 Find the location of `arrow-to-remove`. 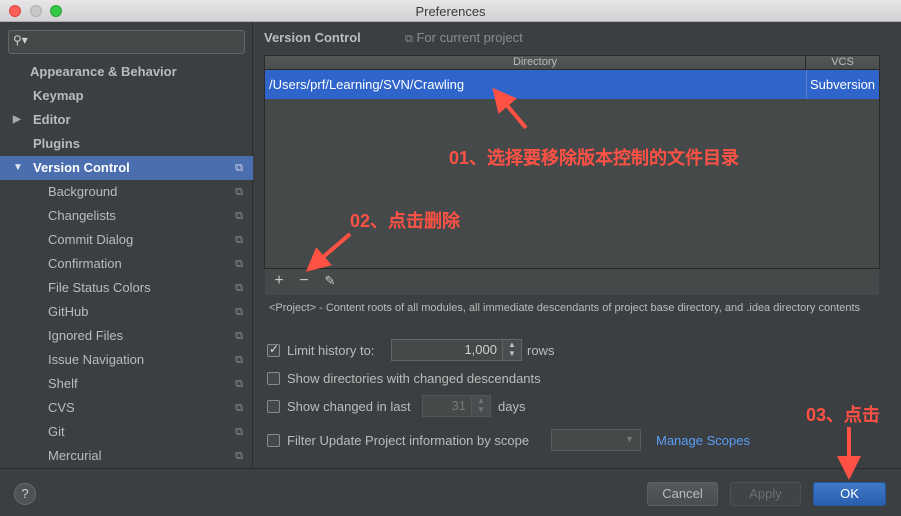

arrow-to-remove is located at coordinates (328, 252).